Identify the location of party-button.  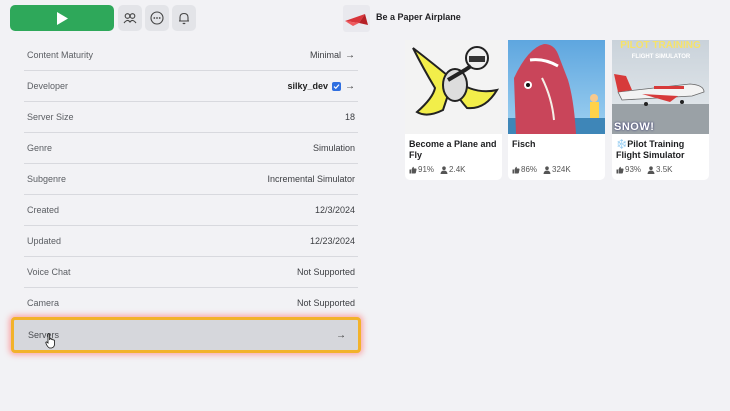
(130, 18).